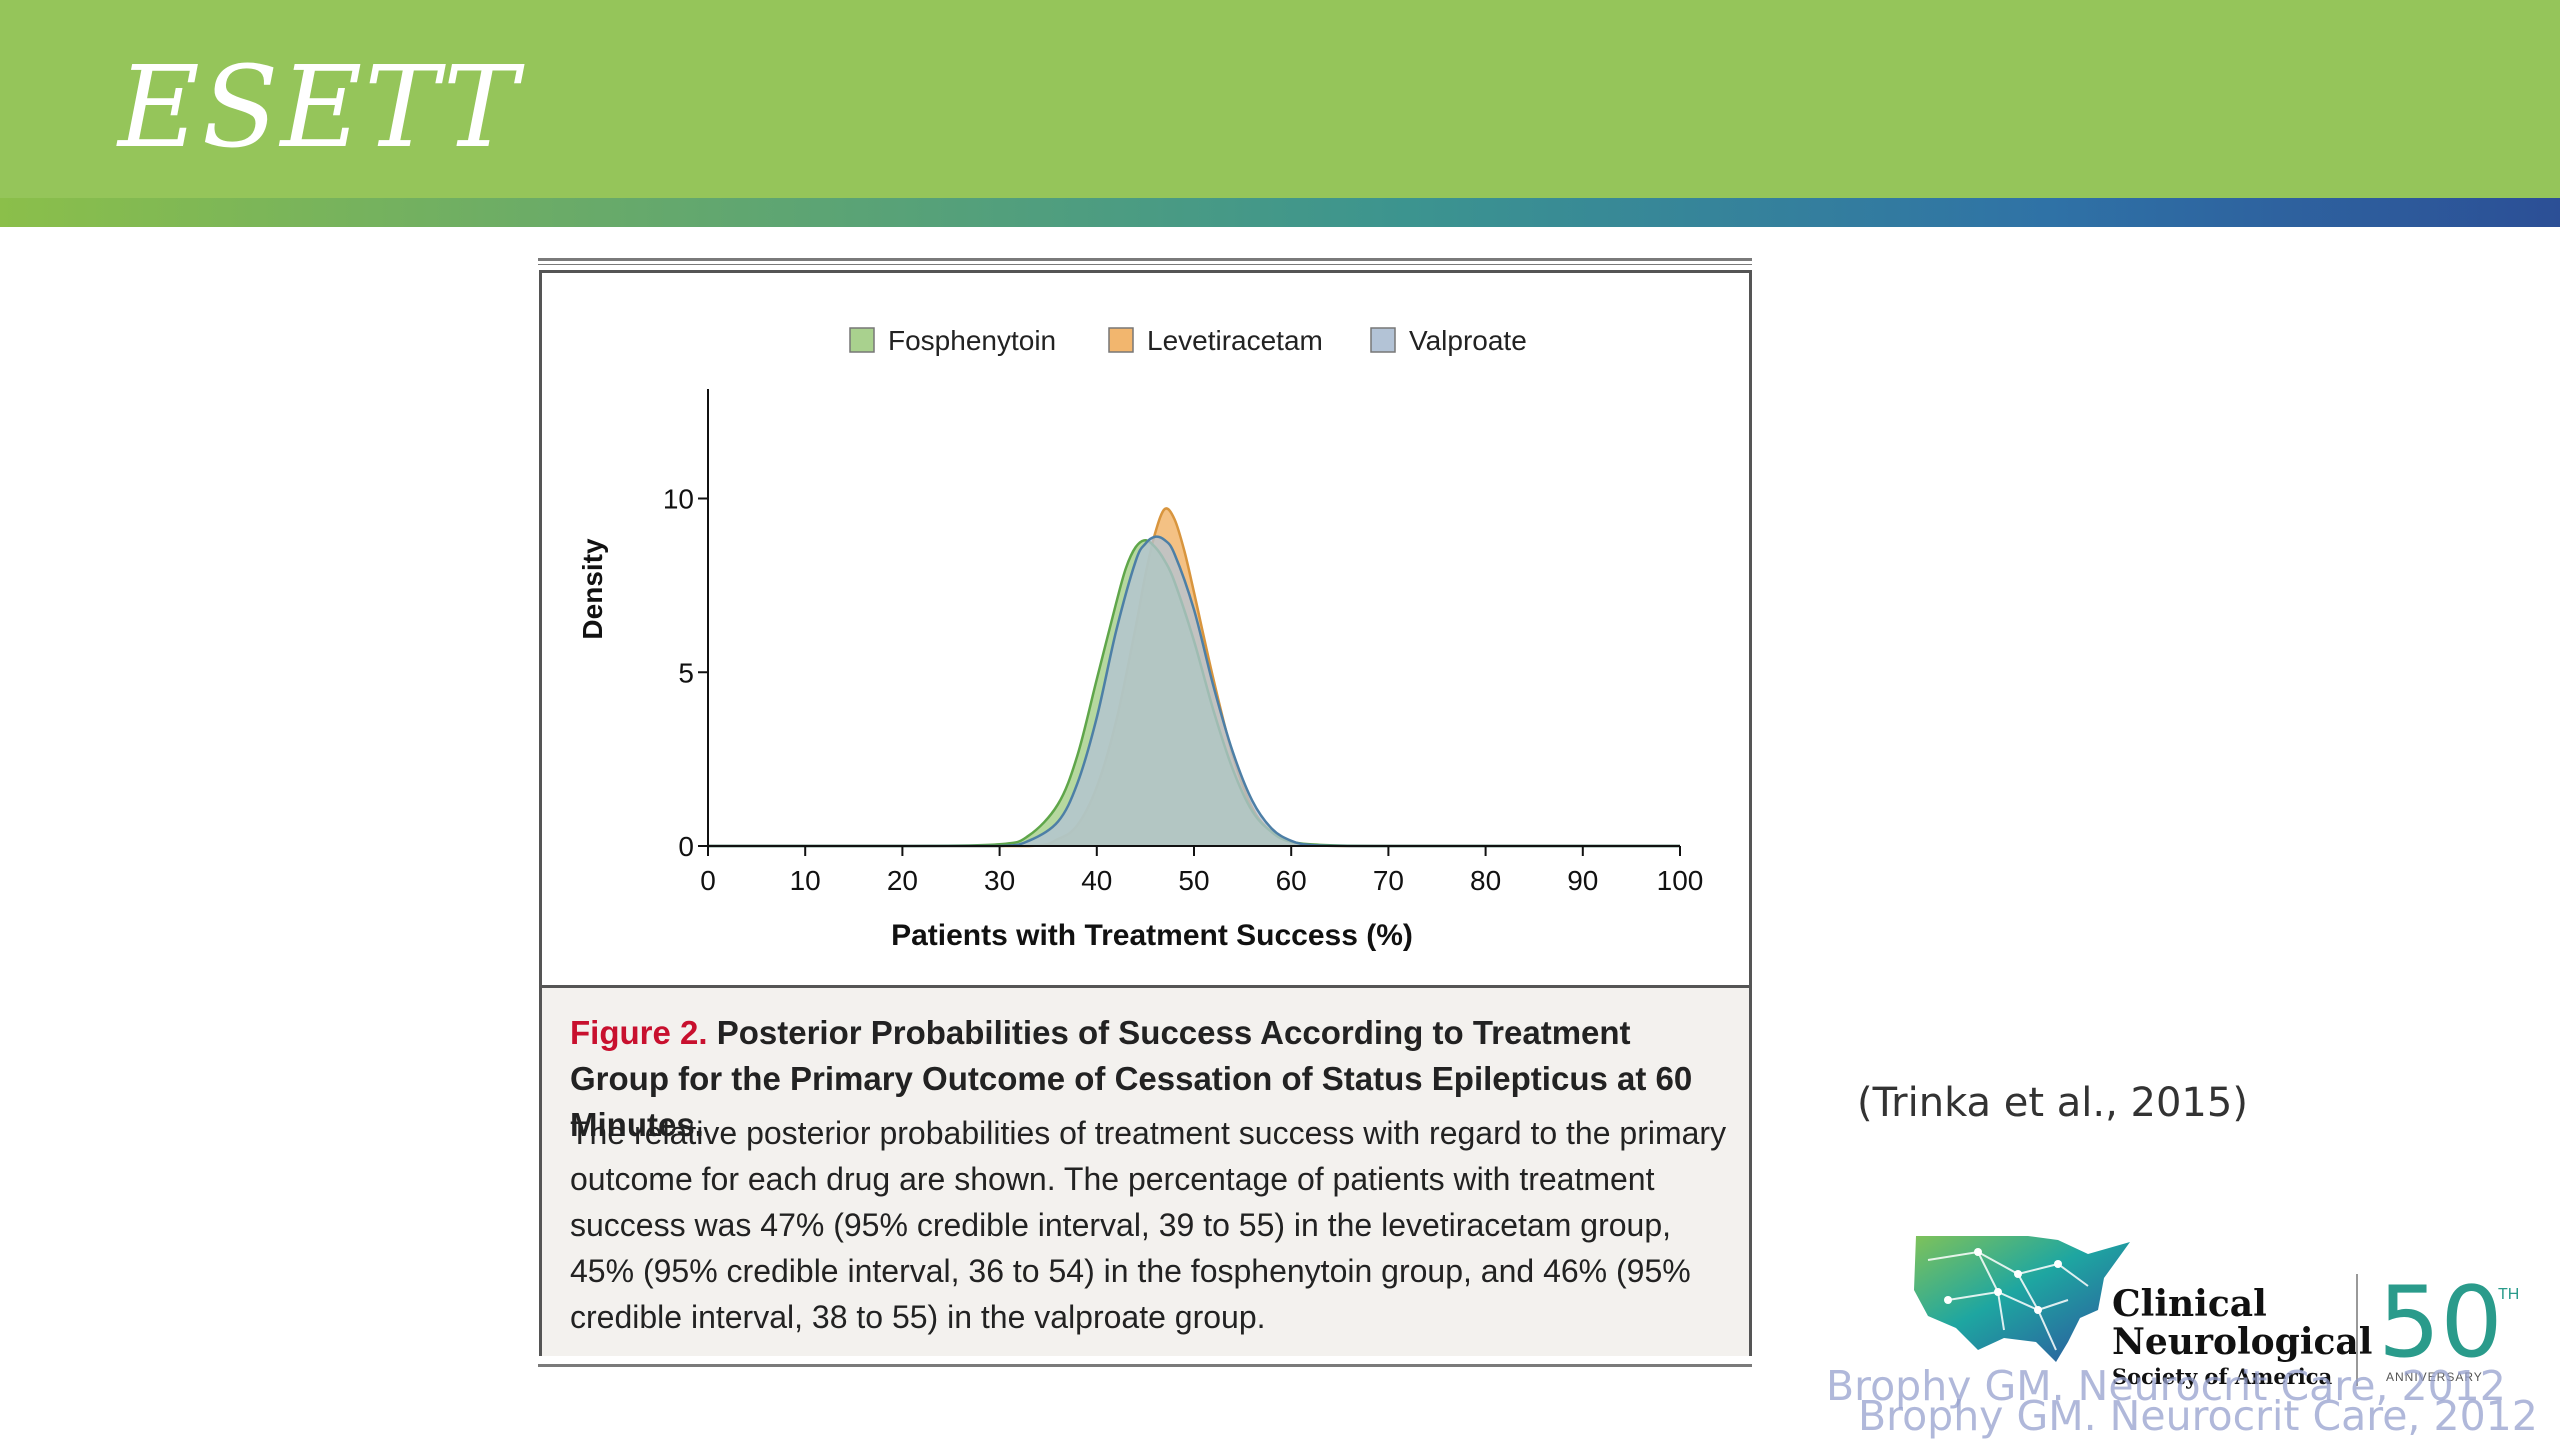  I want to click on chart-legend: Fosphenytoin Levetiracetam Valproate, so click(1188, 340).